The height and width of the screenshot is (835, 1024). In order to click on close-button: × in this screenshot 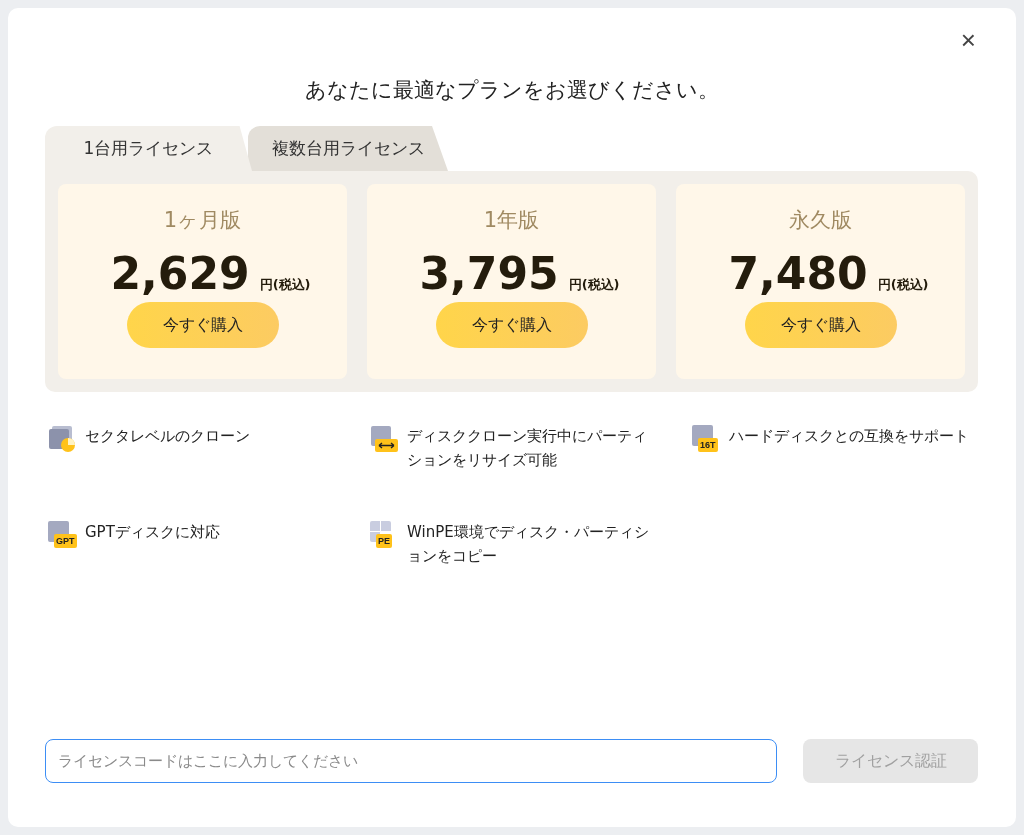, I will do `click(968, 40)`.